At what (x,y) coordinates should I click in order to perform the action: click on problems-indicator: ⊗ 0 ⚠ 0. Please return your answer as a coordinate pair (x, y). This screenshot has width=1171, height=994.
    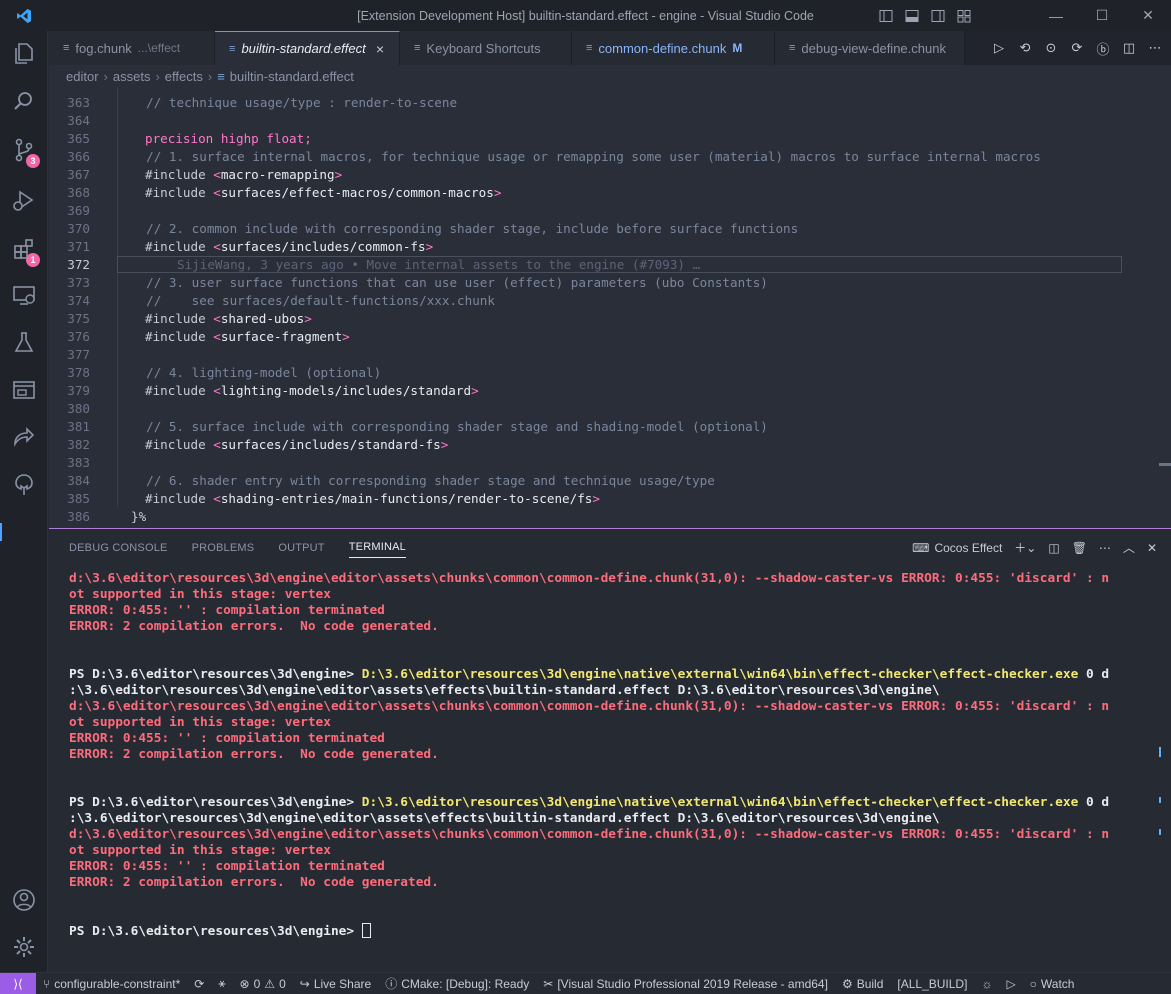
    Looking at the image, I should click on (263, 984).